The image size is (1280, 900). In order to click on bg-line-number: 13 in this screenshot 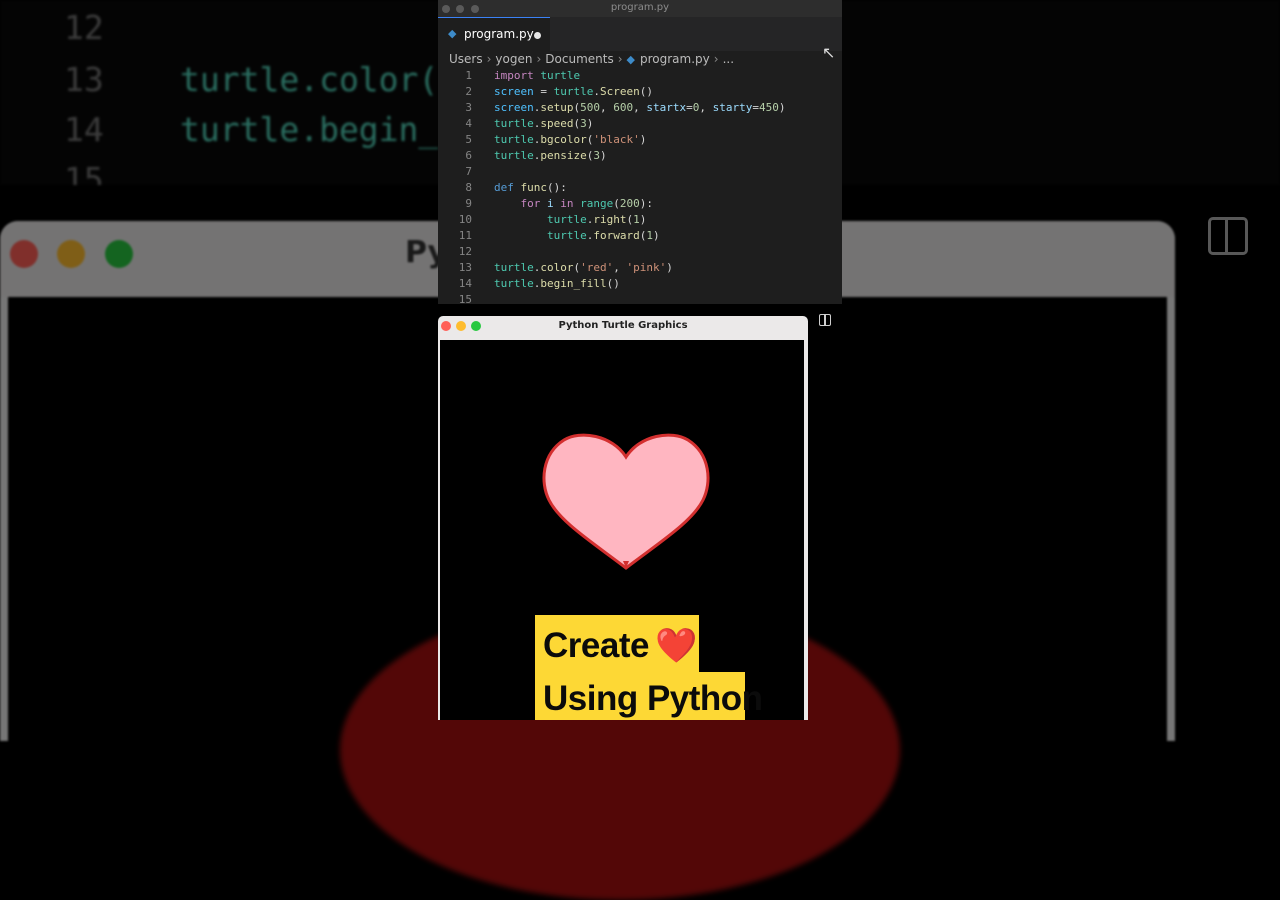, I will do `click(84, 79)`.